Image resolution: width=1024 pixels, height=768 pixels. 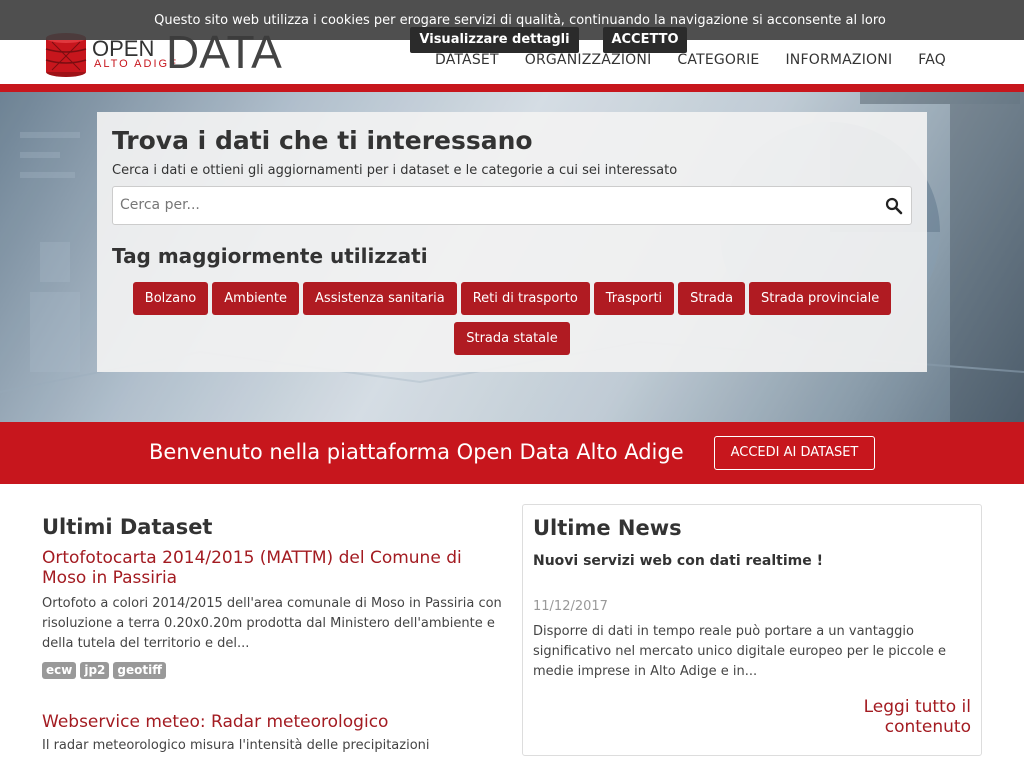 What do you see at coordinates (467, 60) in the screenshot?
I see `nav-dataset: DATASET` at bounding box center [467, 60].